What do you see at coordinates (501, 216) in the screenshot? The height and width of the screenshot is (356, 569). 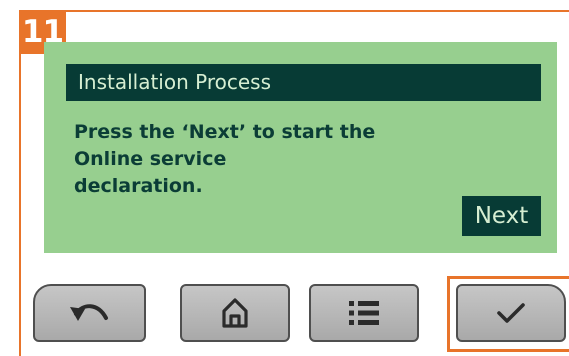 I see `next-button: Next` at bounding box center [501, 216].